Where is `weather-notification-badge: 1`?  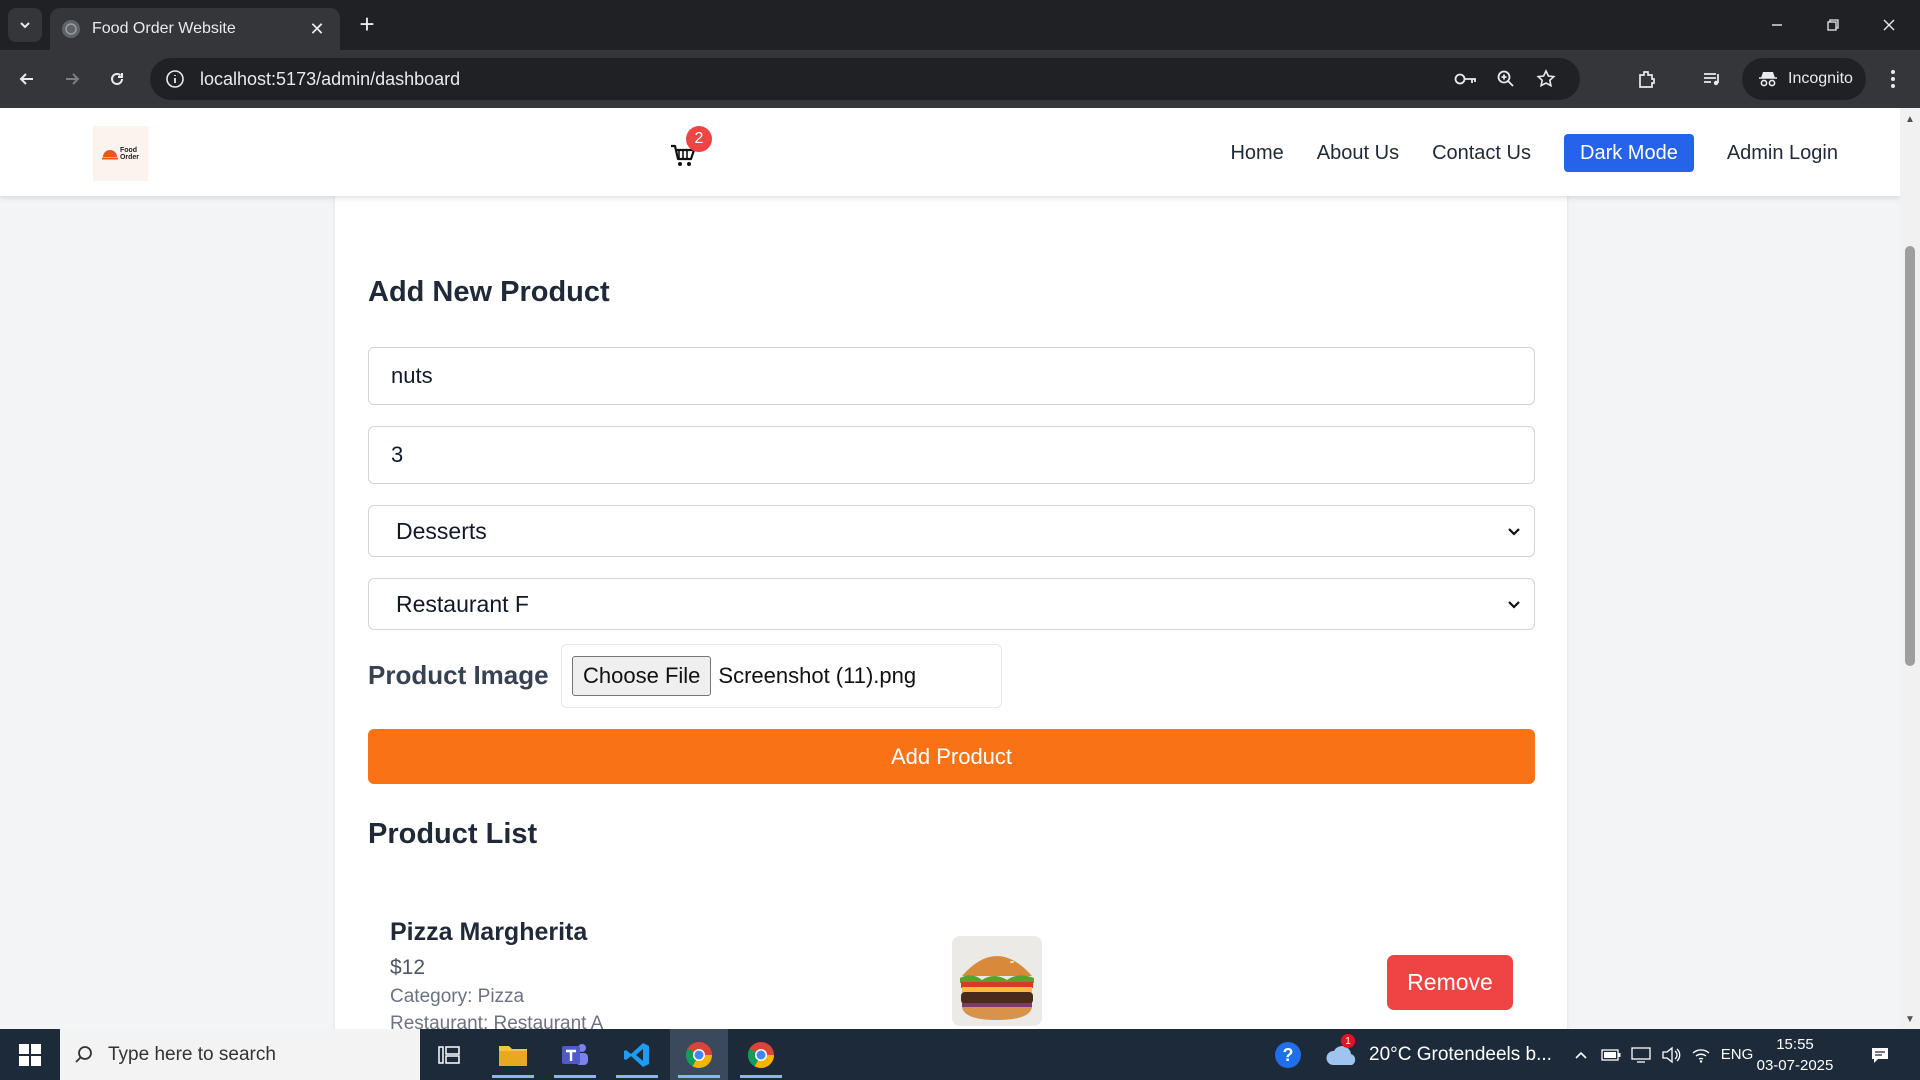
weather-notification-badge: 1 is located at coordinates (1348, 1041).